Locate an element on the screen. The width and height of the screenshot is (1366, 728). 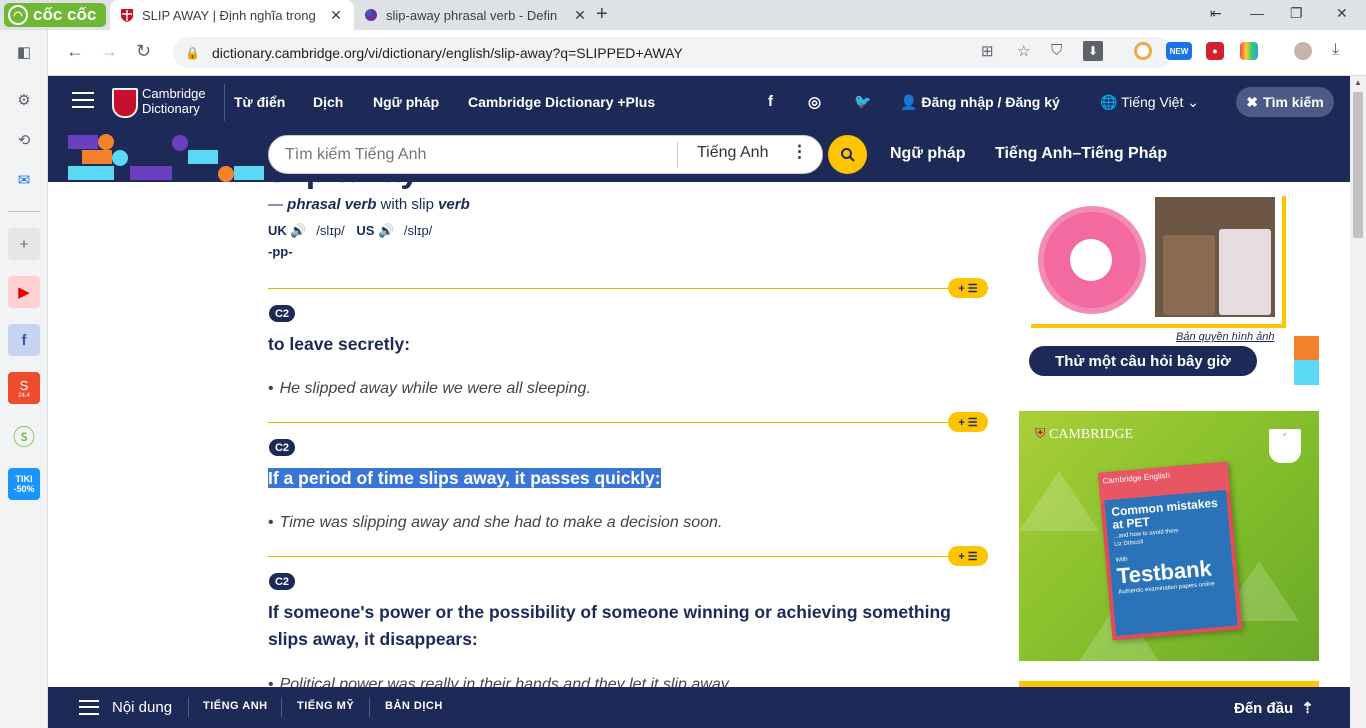
search-input is located at coordinates (475, 155).